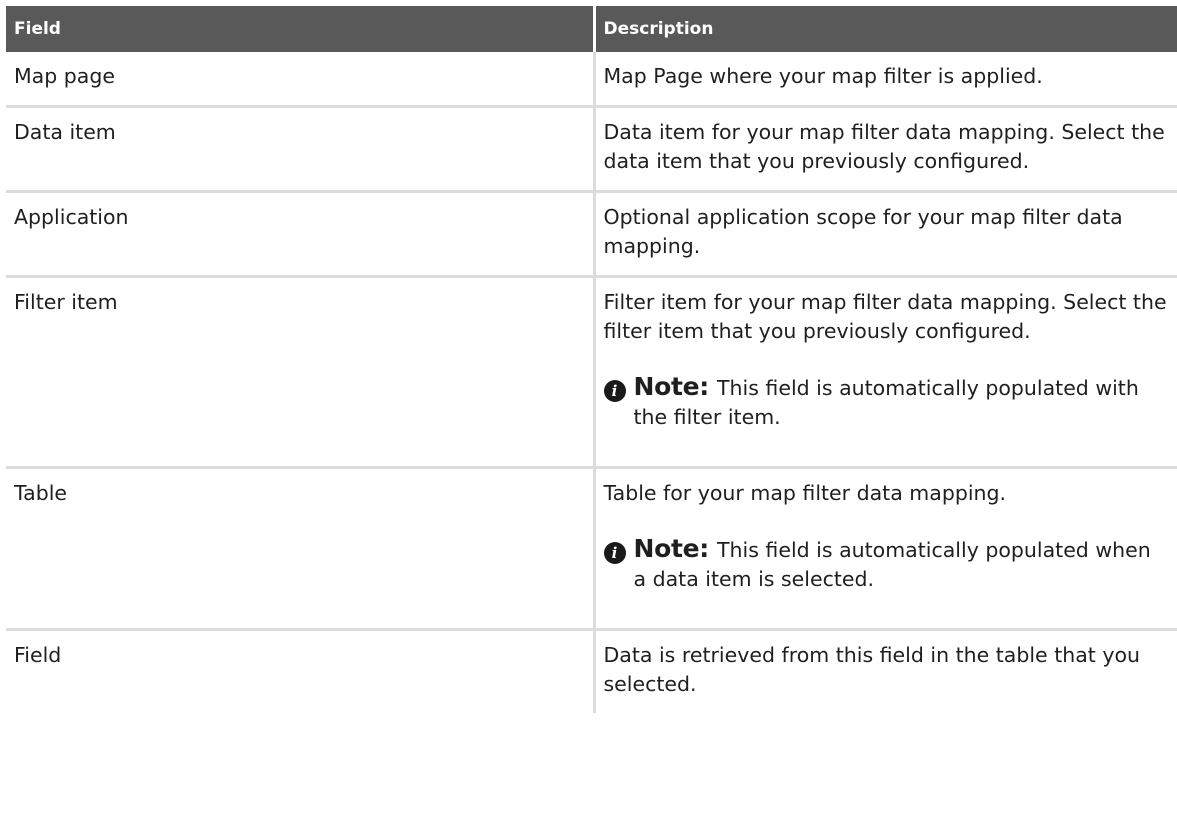 The width and height of the screenshot is (1177, 818). I want to click on field-cell: Map page, so click(301, 80).